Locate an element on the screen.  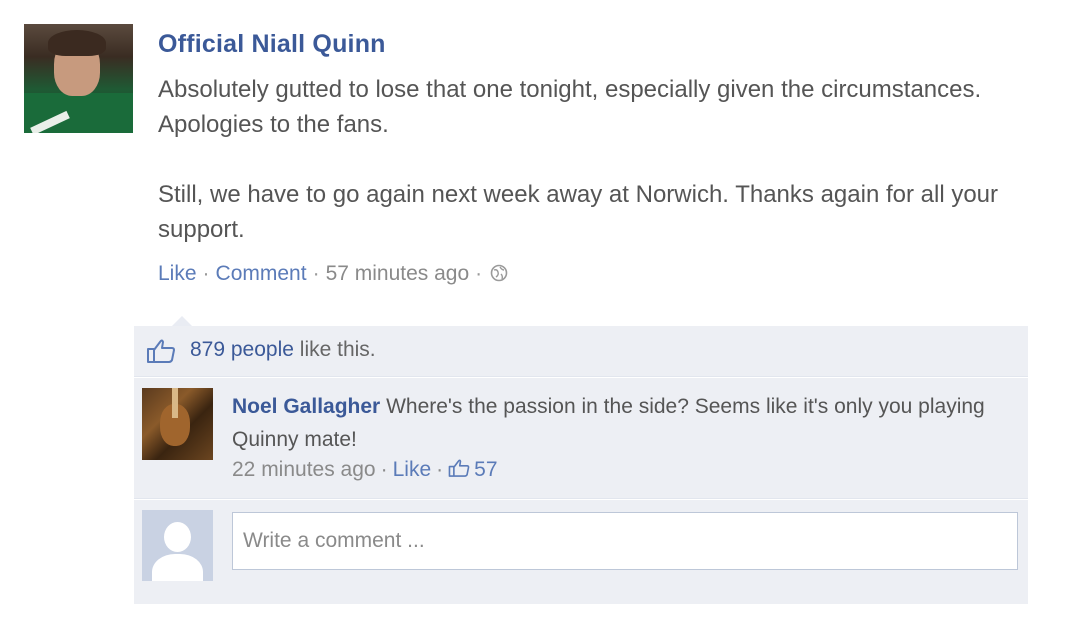
comment-like-count: 57 is located at coordinates (473, 471).